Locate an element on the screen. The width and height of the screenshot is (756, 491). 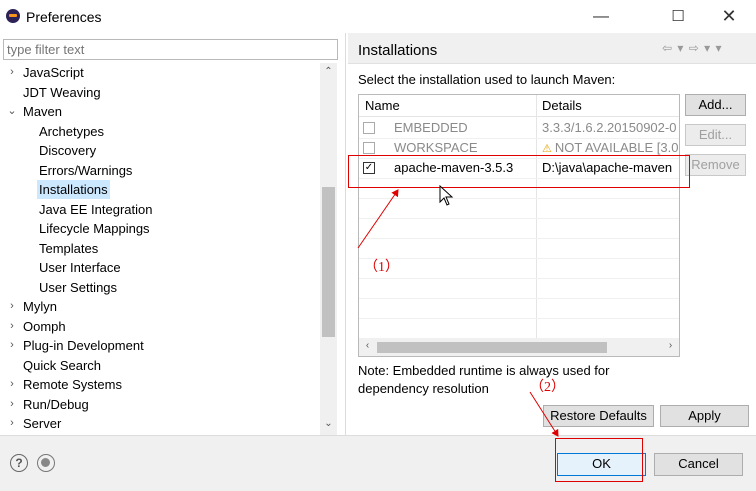
mouse-cursor-icon is located at coordinates (446, 195).